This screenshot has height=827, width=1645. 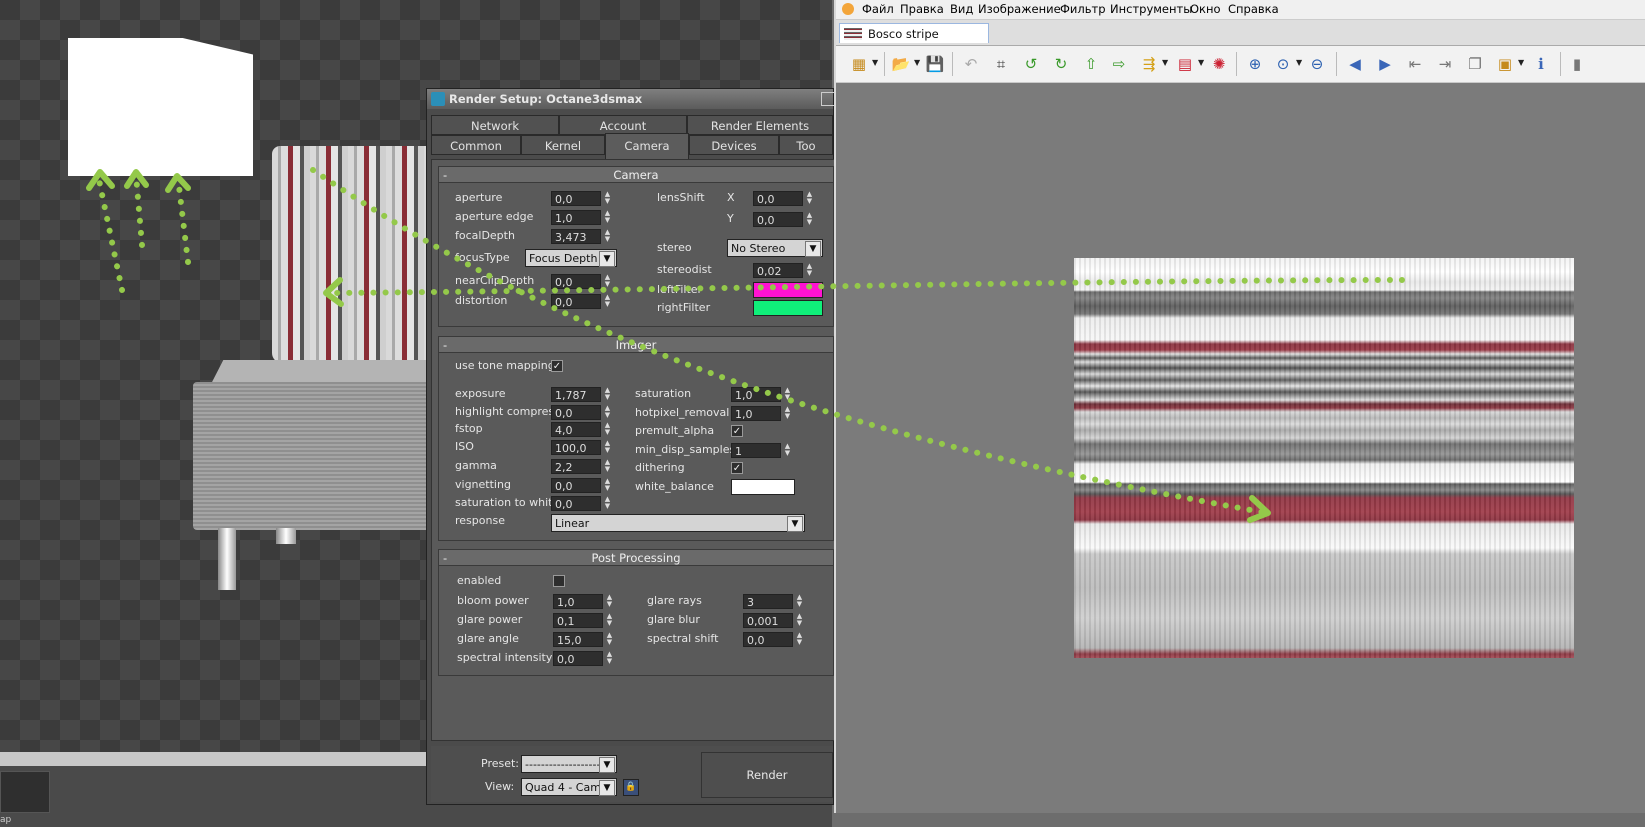 What do you see at coordinates (576, 301) in the screenshot?
I see `distortion-spinner: 0,0` at bounding box center [576, 301].